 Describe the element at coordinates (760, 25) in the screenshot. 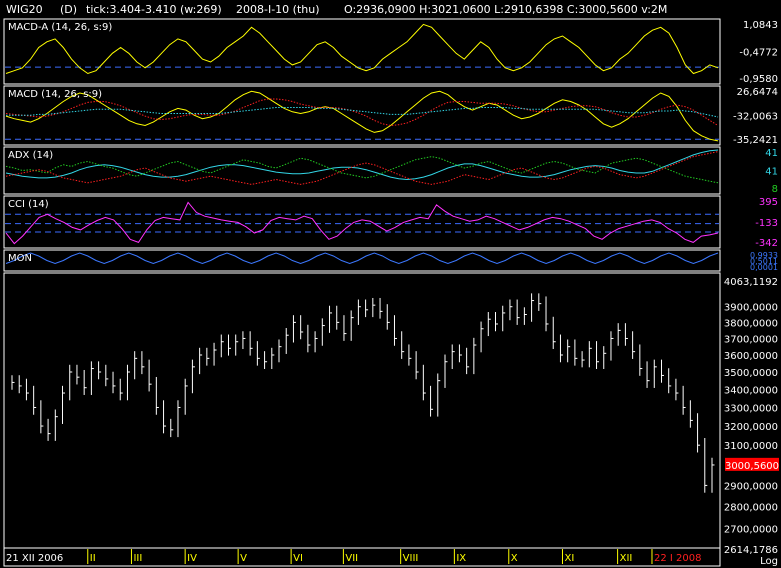

I see `y-tick-label: 1,0843` at that location.